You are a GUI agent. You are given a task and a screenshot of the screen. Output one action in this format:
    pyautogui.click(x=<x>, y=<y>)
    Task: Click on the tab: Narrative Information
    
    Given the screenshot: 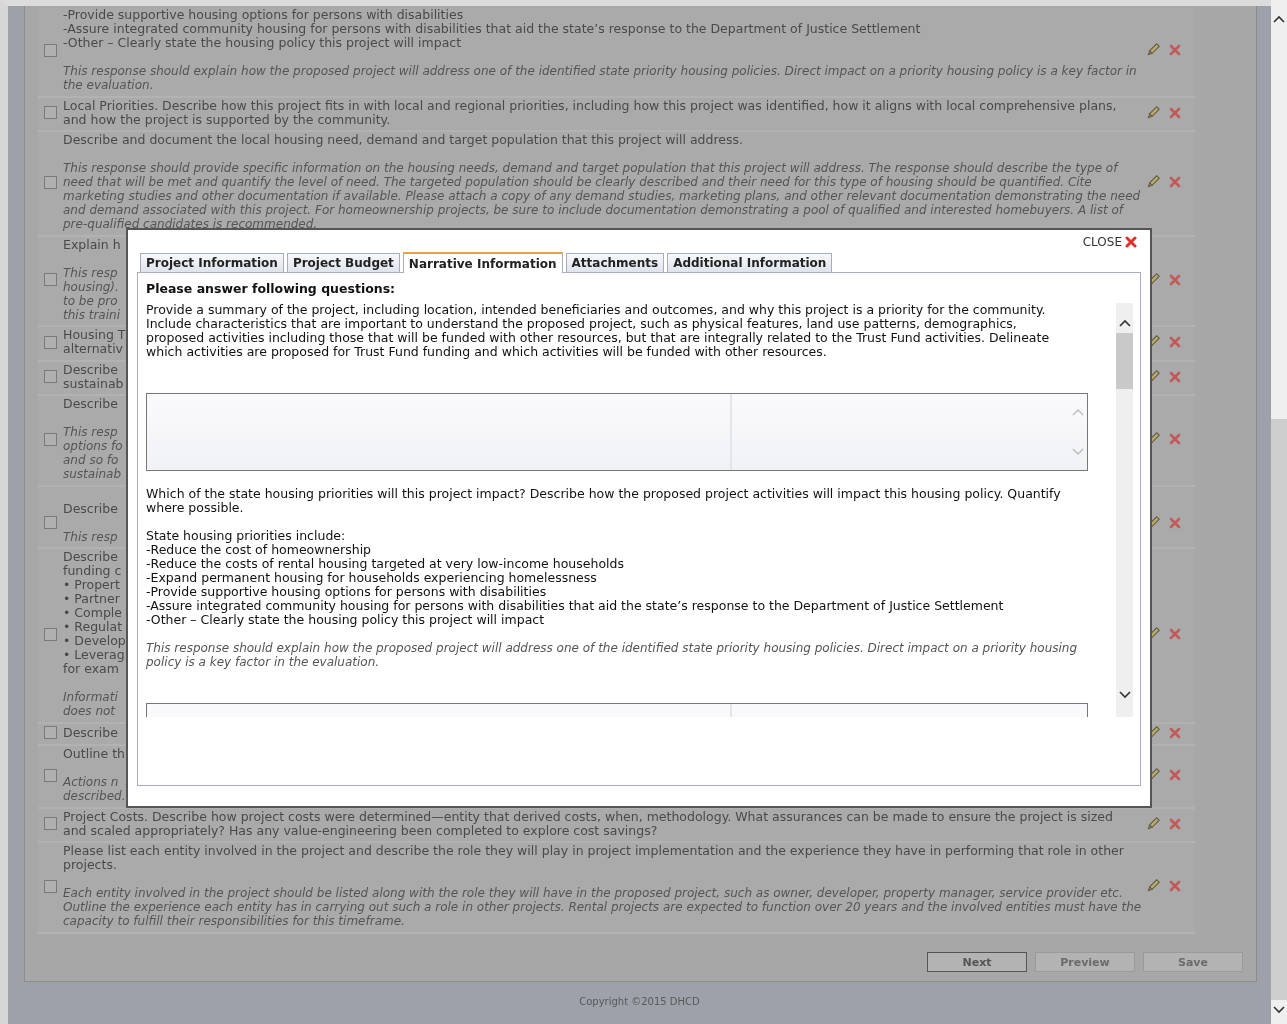 What is the action you would take?
    pyautogui.click(x=482, y=262)
    